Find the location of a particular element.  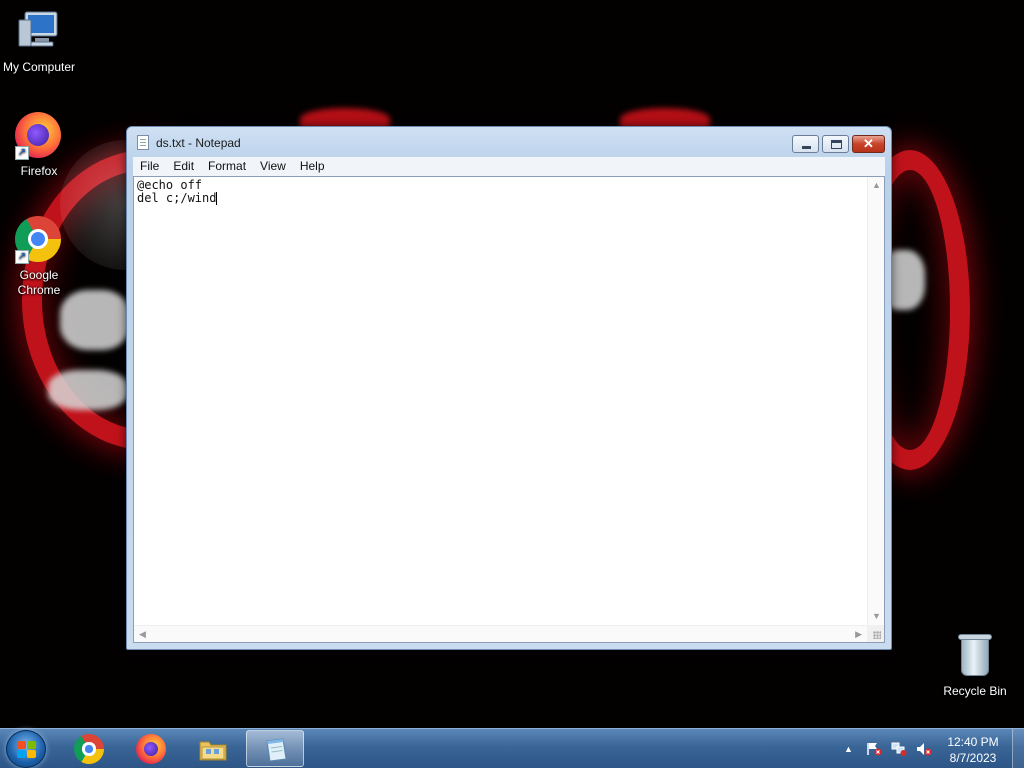

desktop-icon-firefox: ↗ Firefox is located at coordinates (39, 145).